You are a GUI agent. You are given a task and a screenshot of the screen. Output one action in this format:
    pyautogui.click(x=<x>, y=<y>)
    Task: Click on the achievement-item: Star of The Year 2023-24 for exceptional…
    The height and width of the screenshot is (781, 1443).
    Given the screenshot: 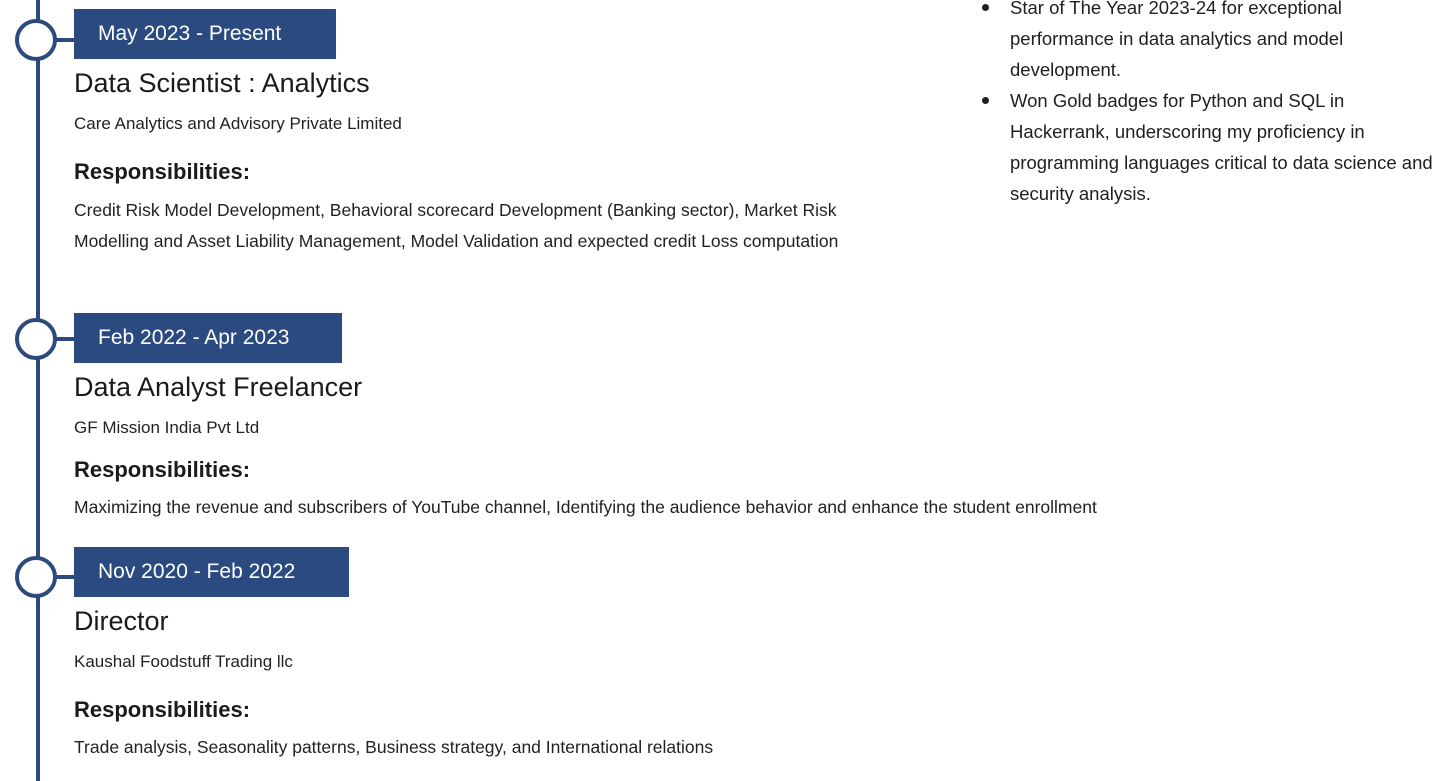 What is the action you would take?
    pyautogui.click(x=1210, y=42)
    